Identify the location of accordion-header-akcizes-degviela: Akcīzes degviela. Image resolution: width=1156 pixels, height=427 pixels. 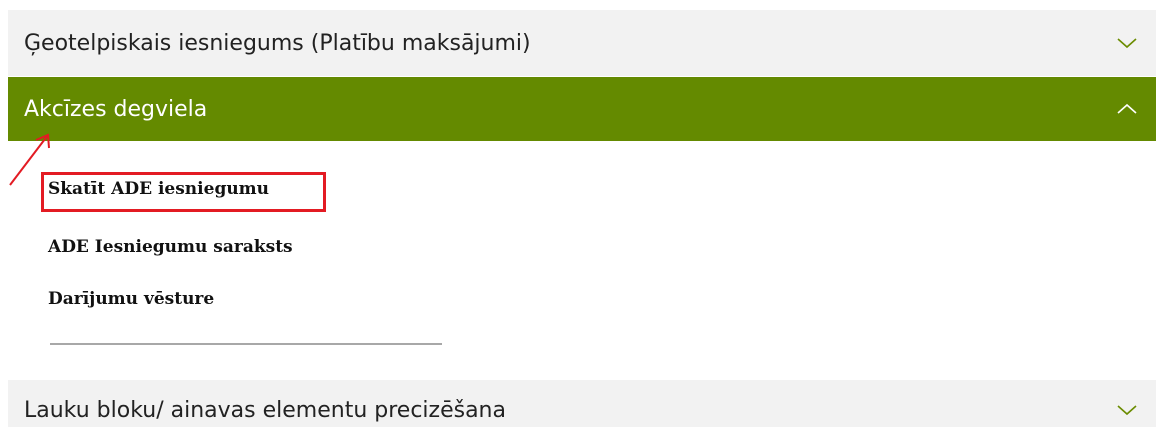
(582, 109).